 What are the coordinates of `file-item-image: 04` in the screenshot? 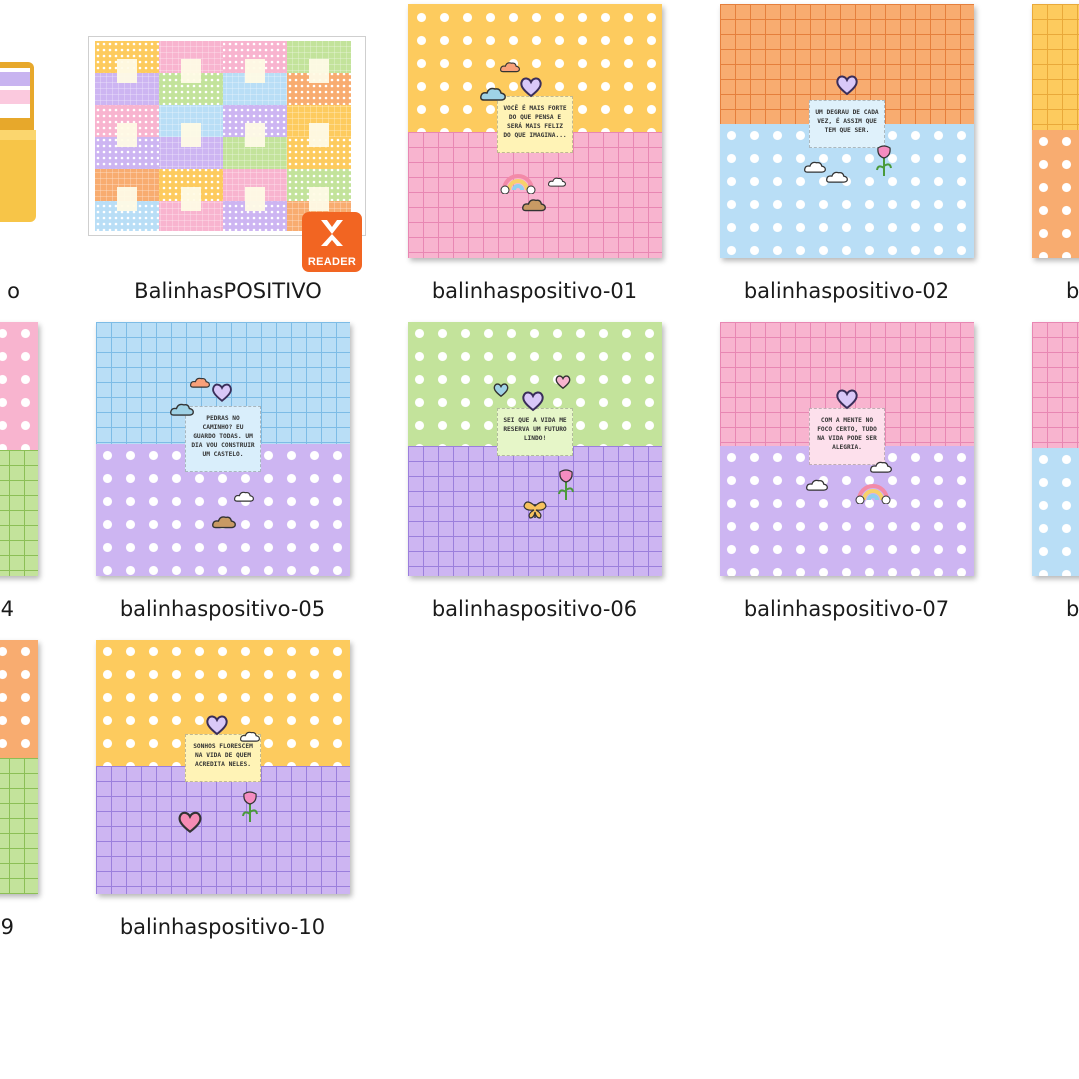 It's located at (21, 473).